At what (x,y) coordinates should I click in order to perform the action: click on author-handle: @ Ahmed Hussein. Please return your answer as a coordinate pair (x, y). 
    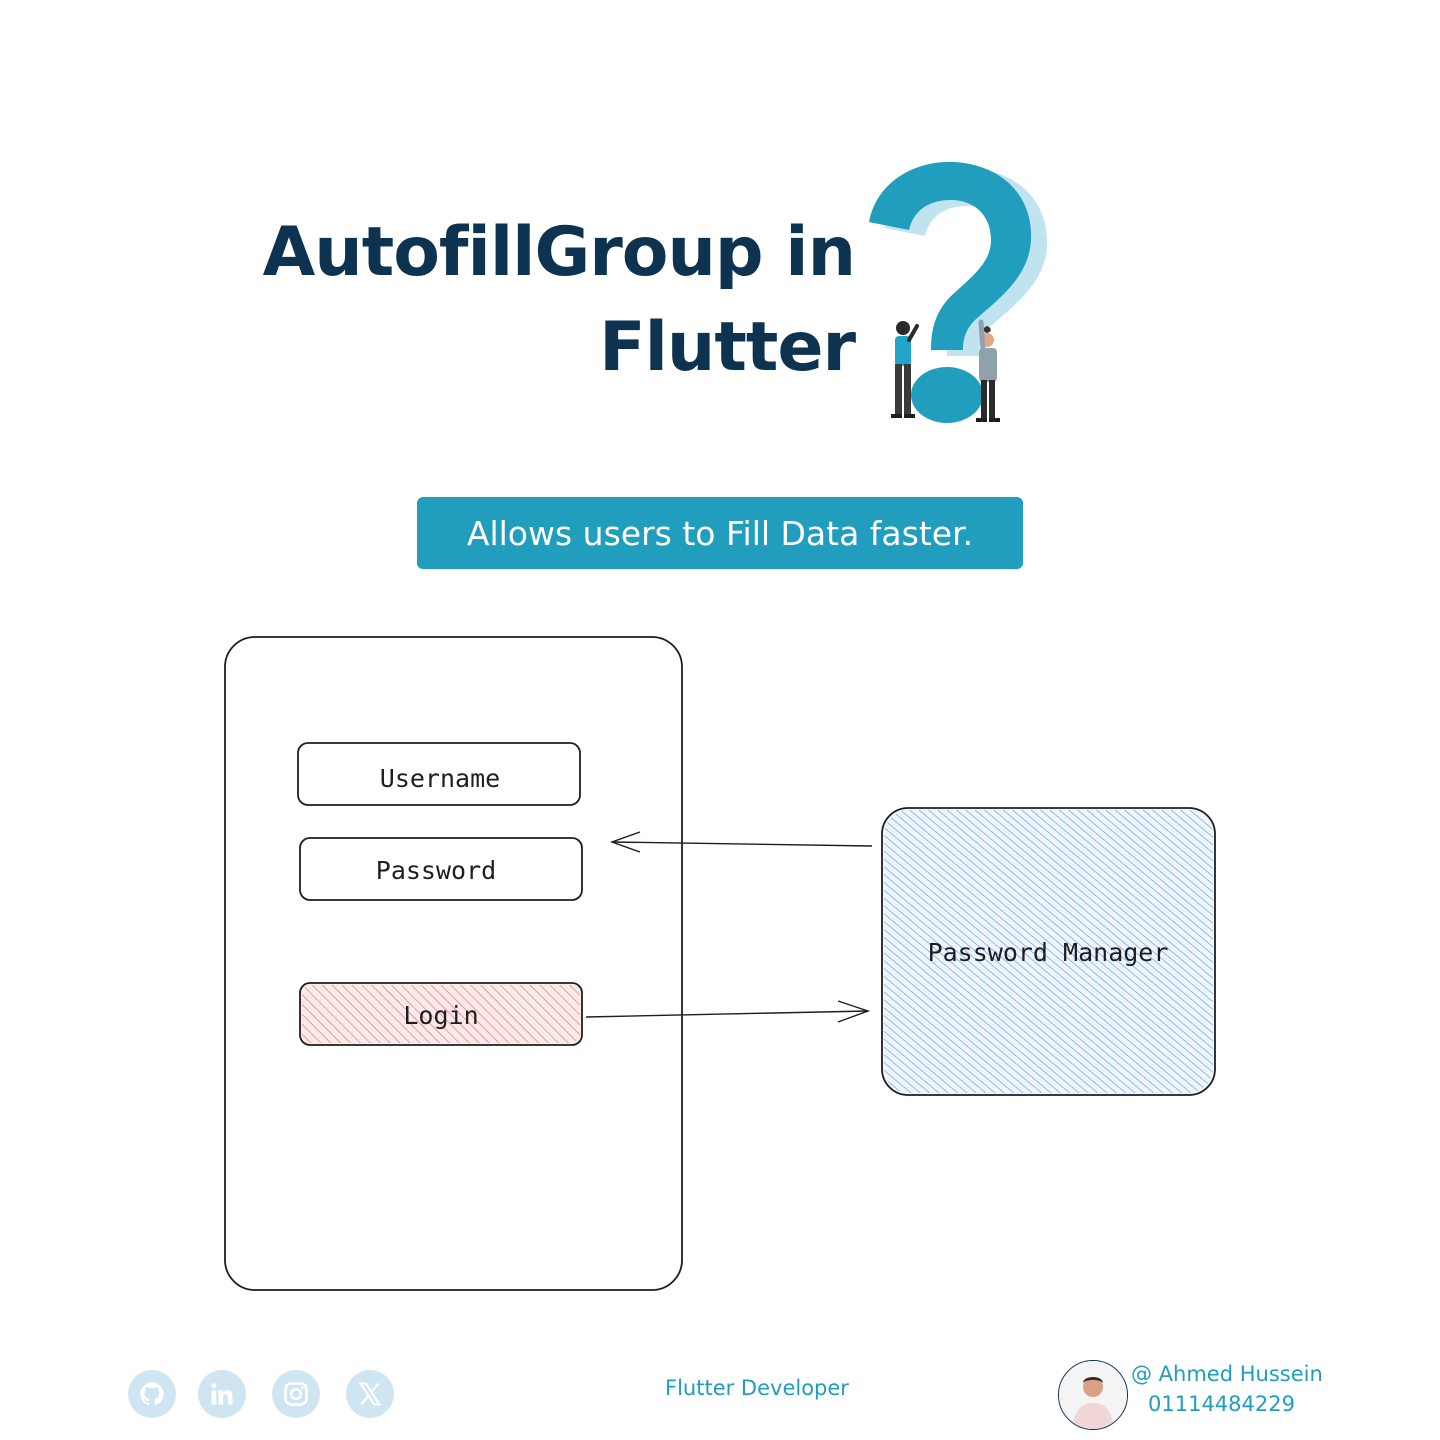
    Looking at the image, I should click on (1227, 1374).